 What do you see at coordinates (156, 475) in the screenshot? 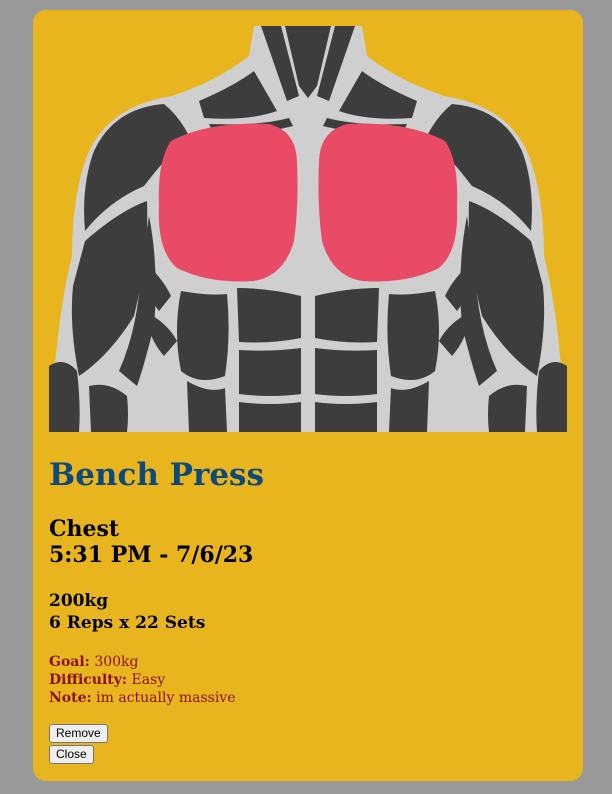
I see `exercise-title: Bench Press` at bounding box center [156, 475].